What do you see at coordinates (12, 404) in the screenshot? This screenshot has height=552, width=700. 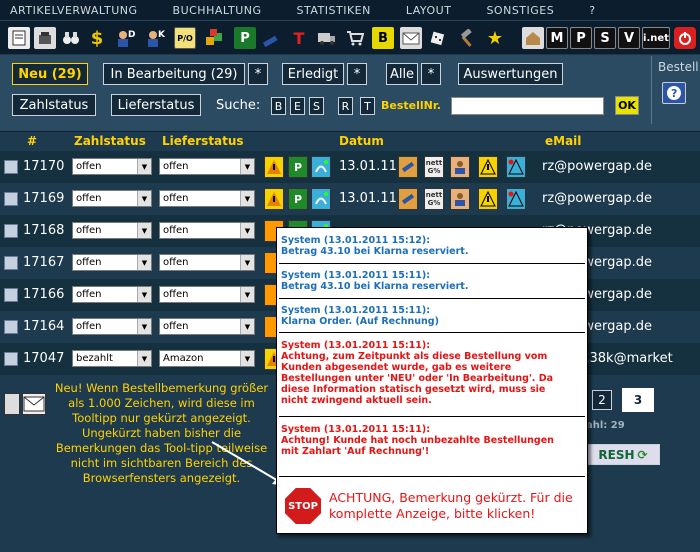 I see `document-export-icon` at bounding box center [12, 404].